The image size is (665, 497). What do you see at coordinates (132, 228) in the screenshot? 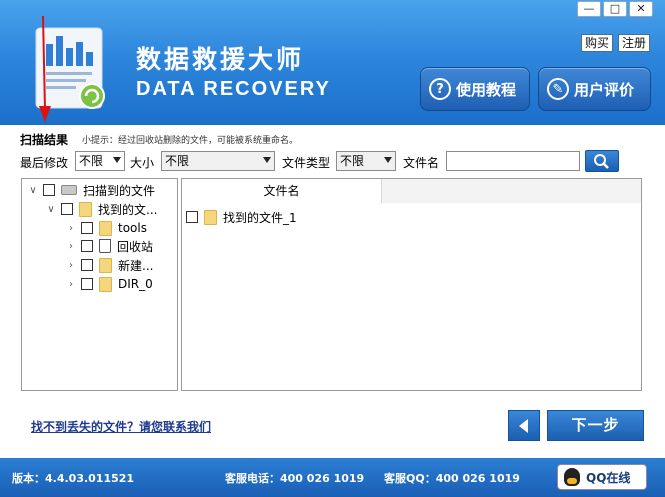
I see `tree-node-label: tools` at bounding box center [132, 228].